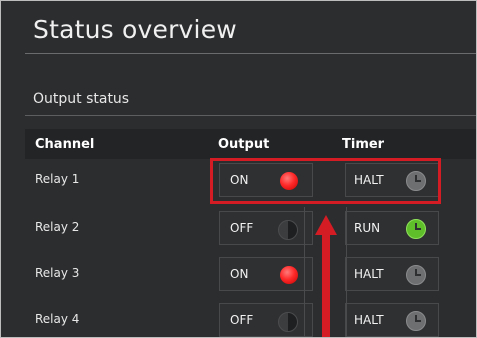 The width and height of the screenshot is (477, 338). I want to click on table-row: Relay 2 OFF RUN, so click(250, 228).